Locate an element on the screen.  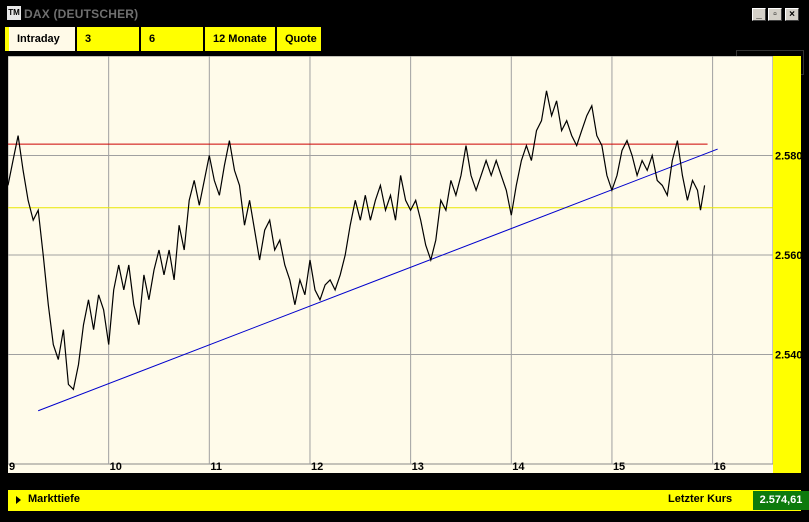
app-icon: TM is located at coordinates (14, 13).